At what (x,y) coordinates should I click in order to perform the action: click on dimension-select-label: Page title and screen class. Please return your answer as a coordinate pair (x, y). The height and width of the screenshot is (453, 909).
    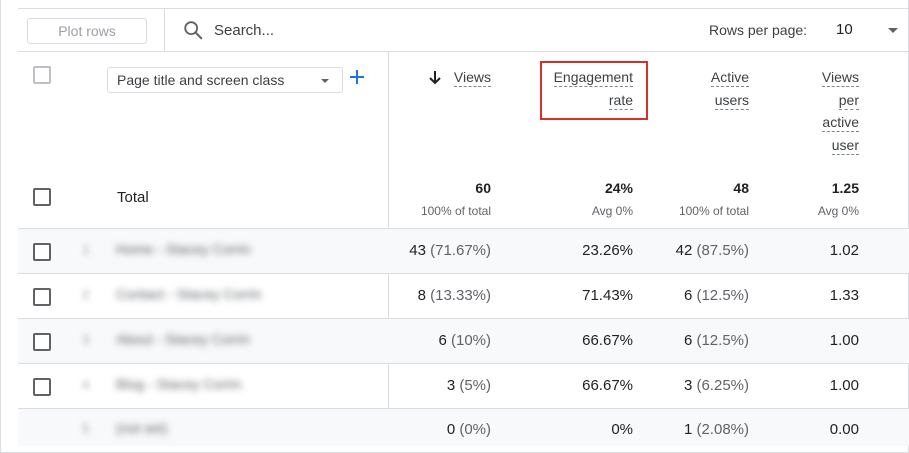
    Looking at the image, I should click on (201, 80).